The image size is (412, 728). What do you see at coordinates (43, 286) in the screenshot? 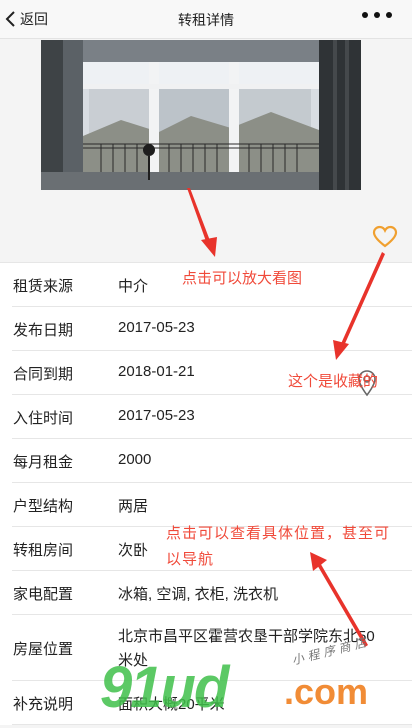
I see `detail-label: 租赁来源` at bounding box center [43, 286].